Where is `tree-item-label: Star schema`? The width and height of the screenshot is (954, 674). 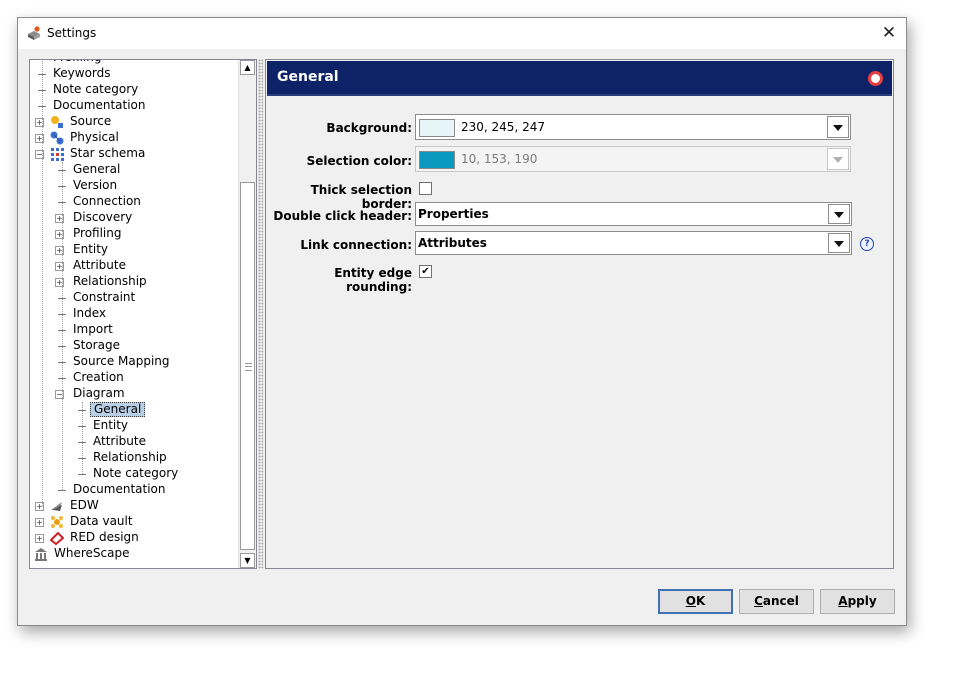 tree-item-label: Star schema is located at coordinates (108, 153).